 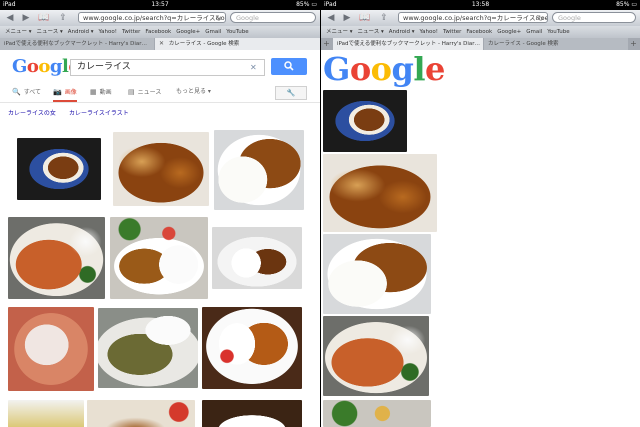 What do you see at coordinates (384, 69) in the screenshot?
I see `google-logo: Google` at bounding box center [384, 69].